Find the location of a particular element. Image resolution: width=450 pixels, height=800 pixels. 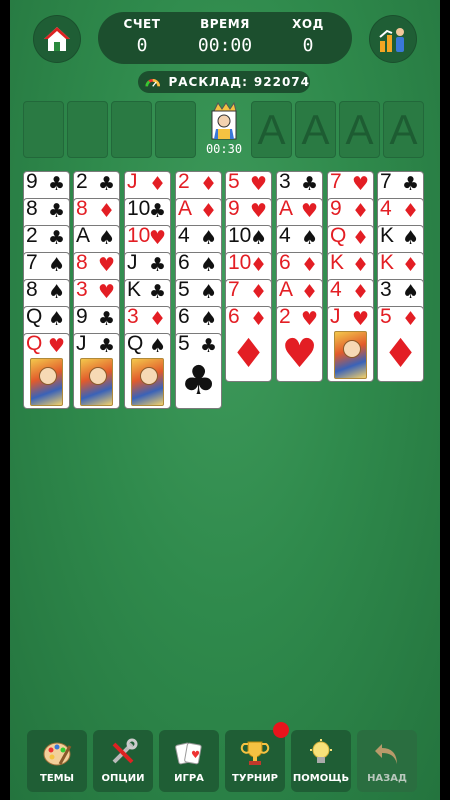

palette-icon is located at coordinates (57, 754).